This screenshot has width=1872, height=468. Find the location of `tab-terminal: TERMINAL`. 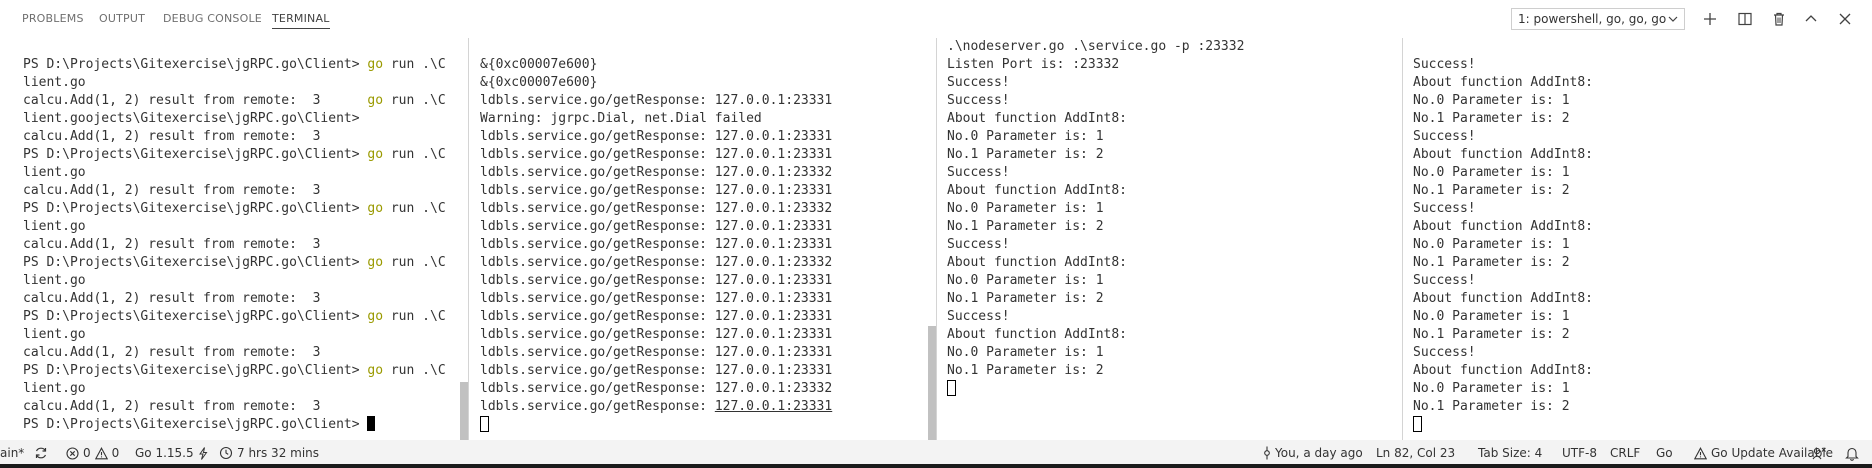

tab-terminal: TERMINAL is located at coordinates (301, 21).